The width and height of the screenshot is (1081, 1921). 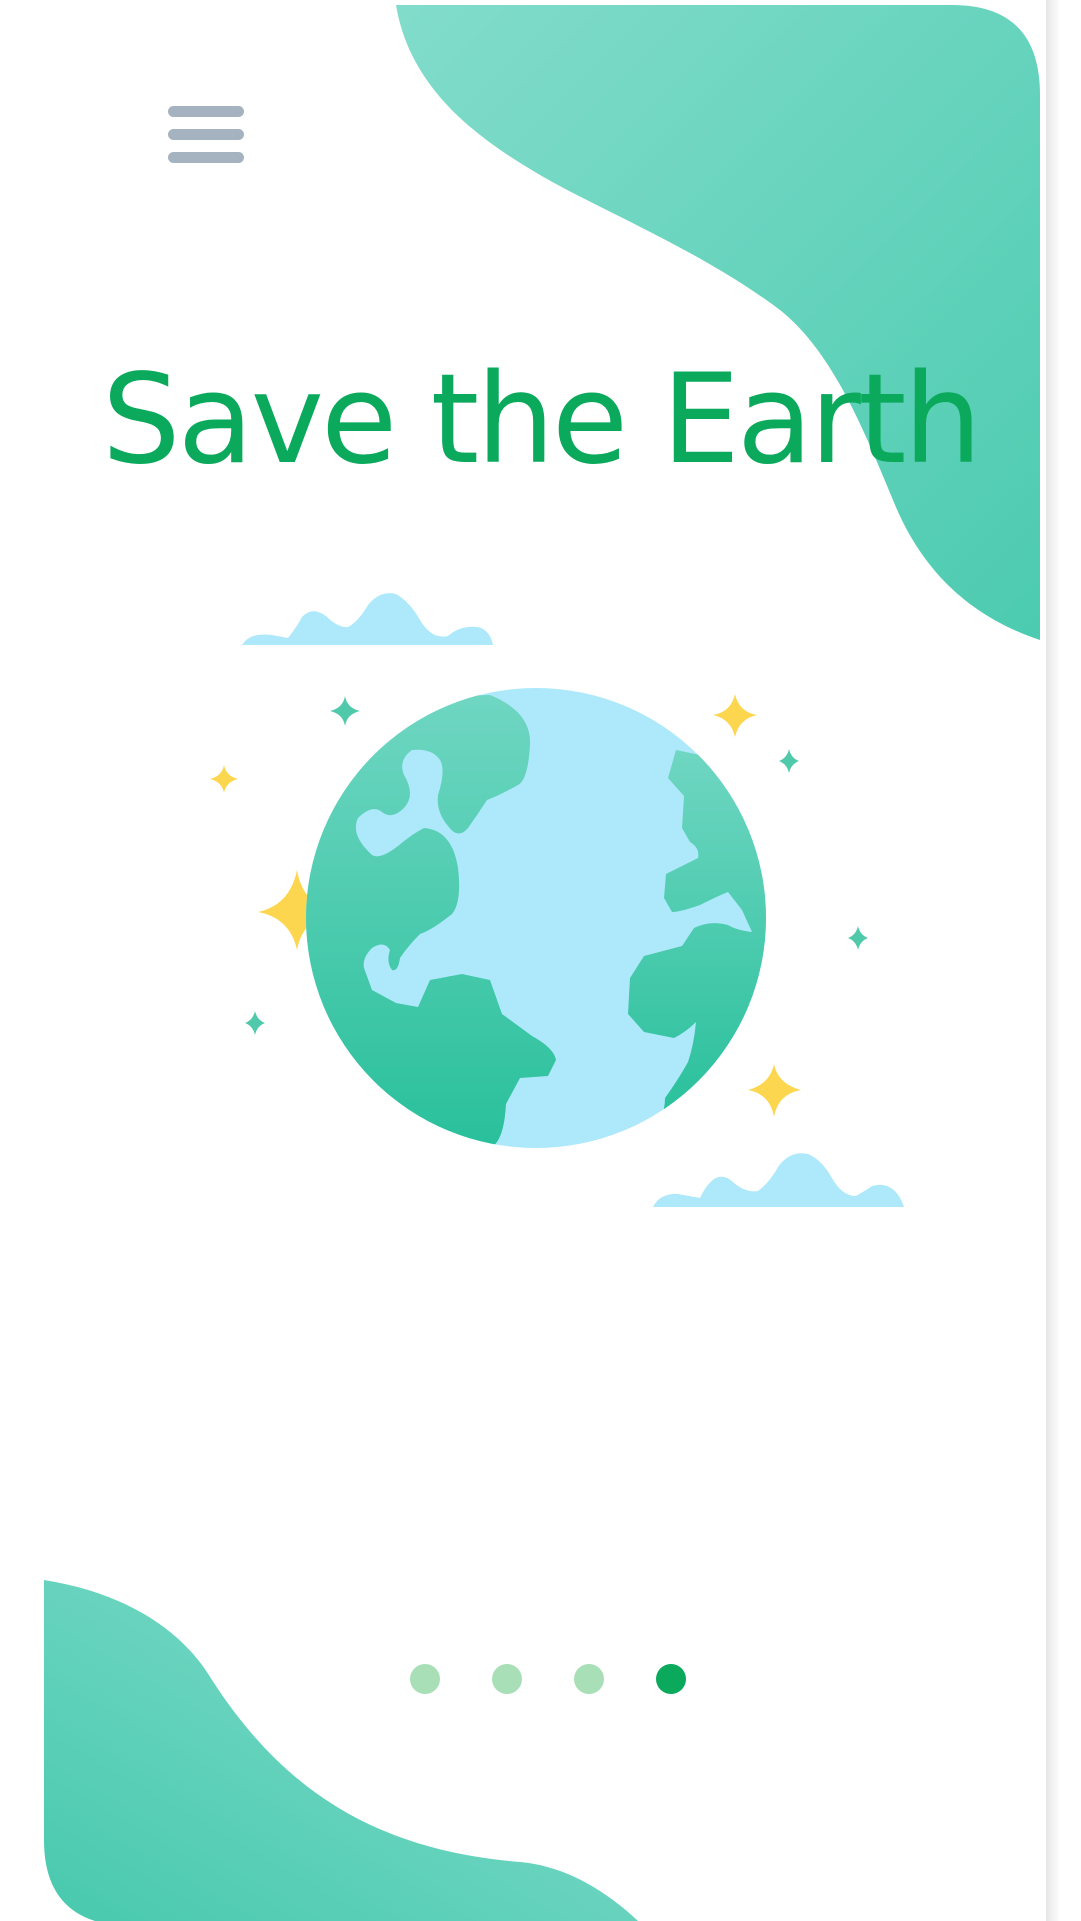 I want to click on menu-bar-middle, so click(x=206, y=134).